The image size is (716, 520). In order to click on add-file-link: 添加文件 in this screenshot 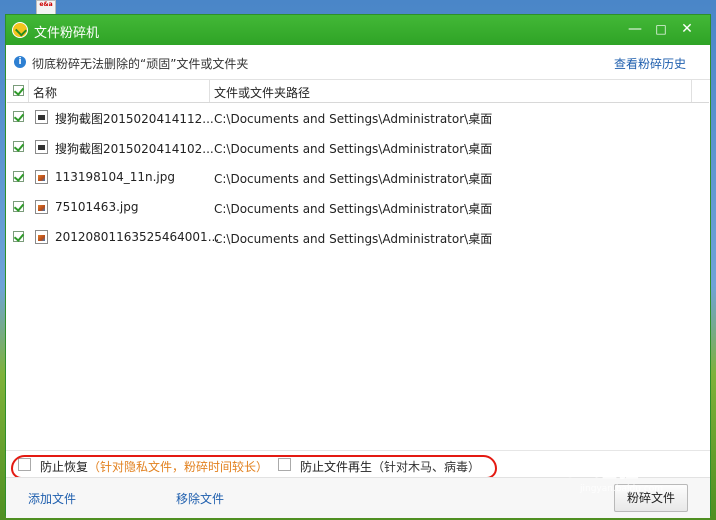, I will do `click(52, 498)`.